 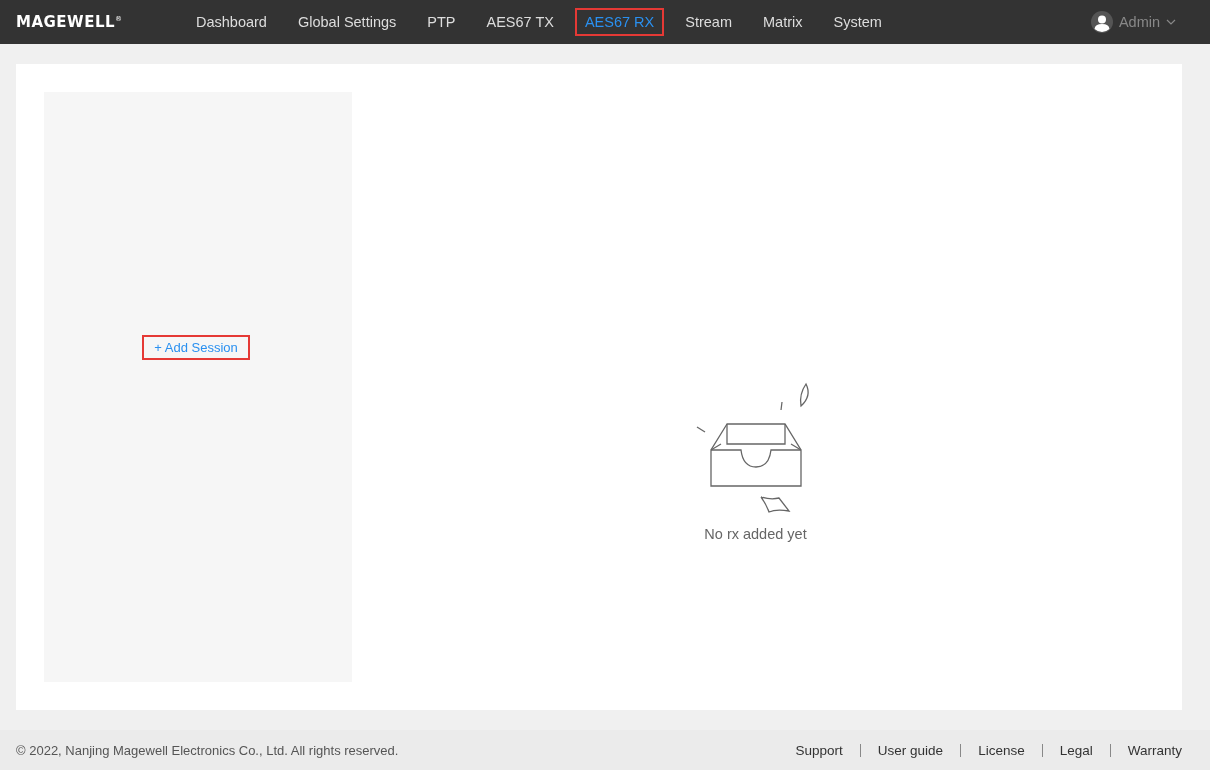 What do you see at coordinates (231, 22) in the screenshot?
I see `nav-tab: Dashboard` at bounding box center [231, 22].